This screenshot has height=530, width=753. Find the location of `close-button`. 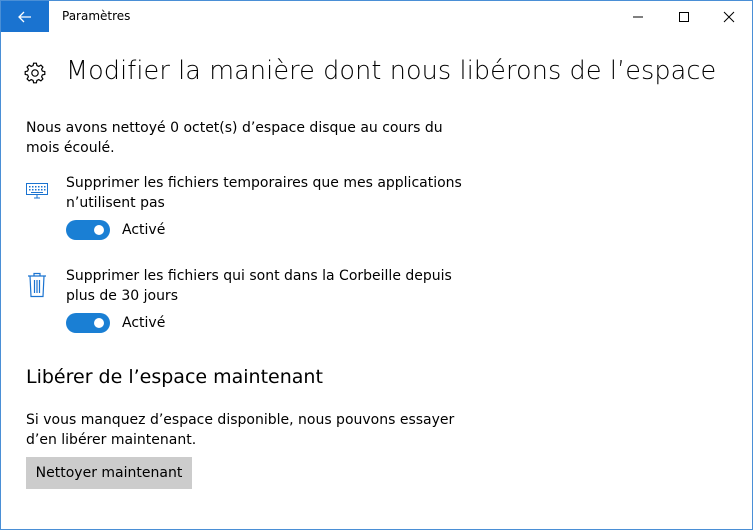

close-button is located at coordinates (729, 16).